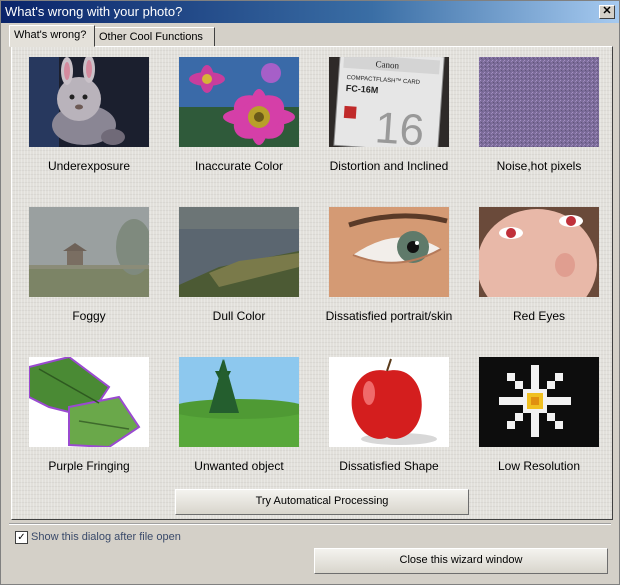  Describe the element at coordinates (461, 561) in the screenshot. I see `close-wizard-button: Close this wizard window` at that location.